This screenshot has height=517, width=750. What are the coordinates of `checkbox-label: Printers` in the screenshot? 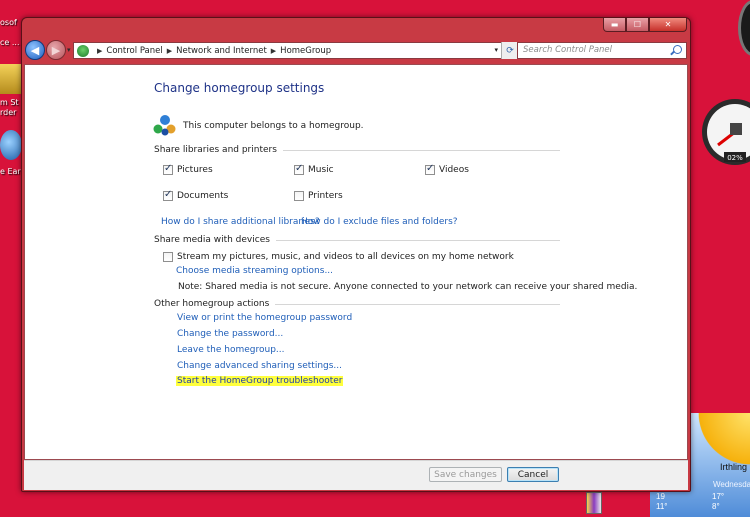 It's located at (325, 196).